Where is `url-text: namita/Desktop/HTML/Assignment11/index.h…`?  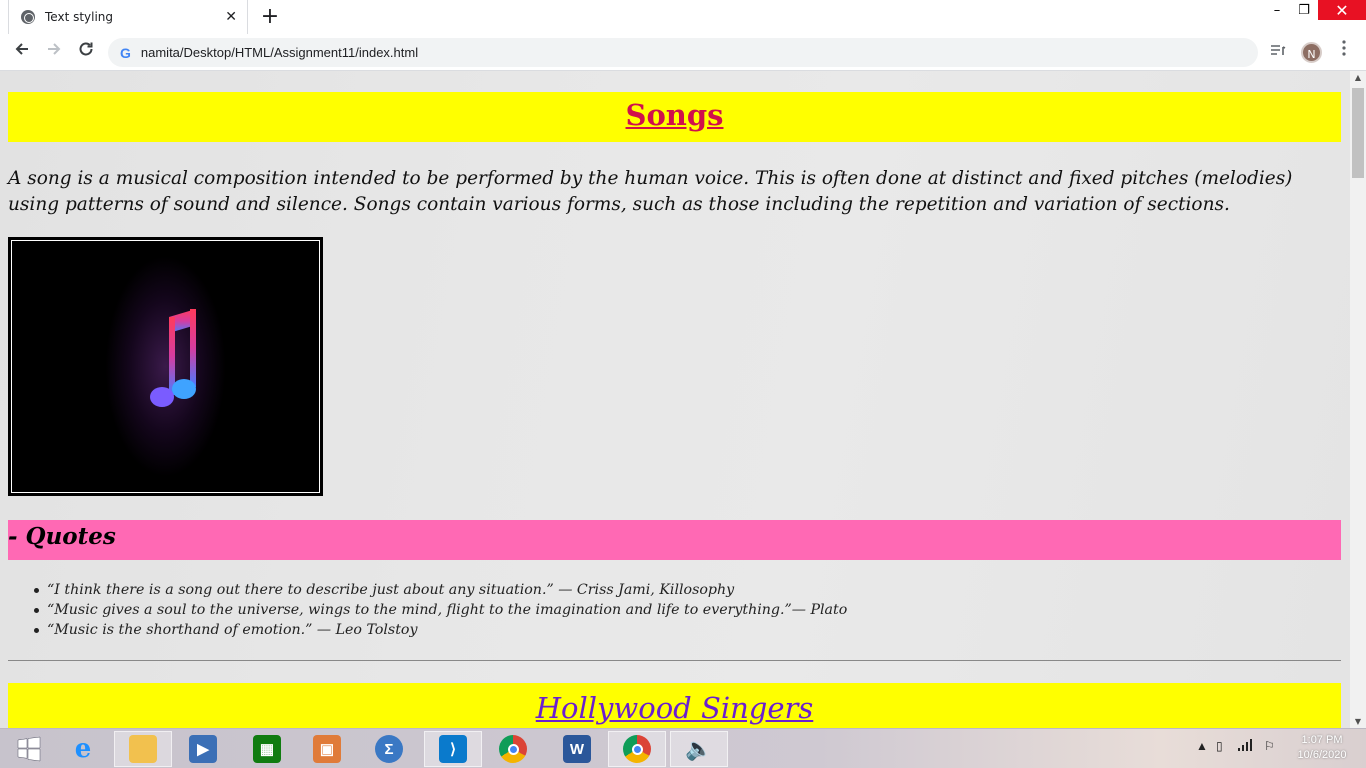 url-text: namita/Desktop/HTML/Assignment11/index.h… is located at coordinates (279, 52).